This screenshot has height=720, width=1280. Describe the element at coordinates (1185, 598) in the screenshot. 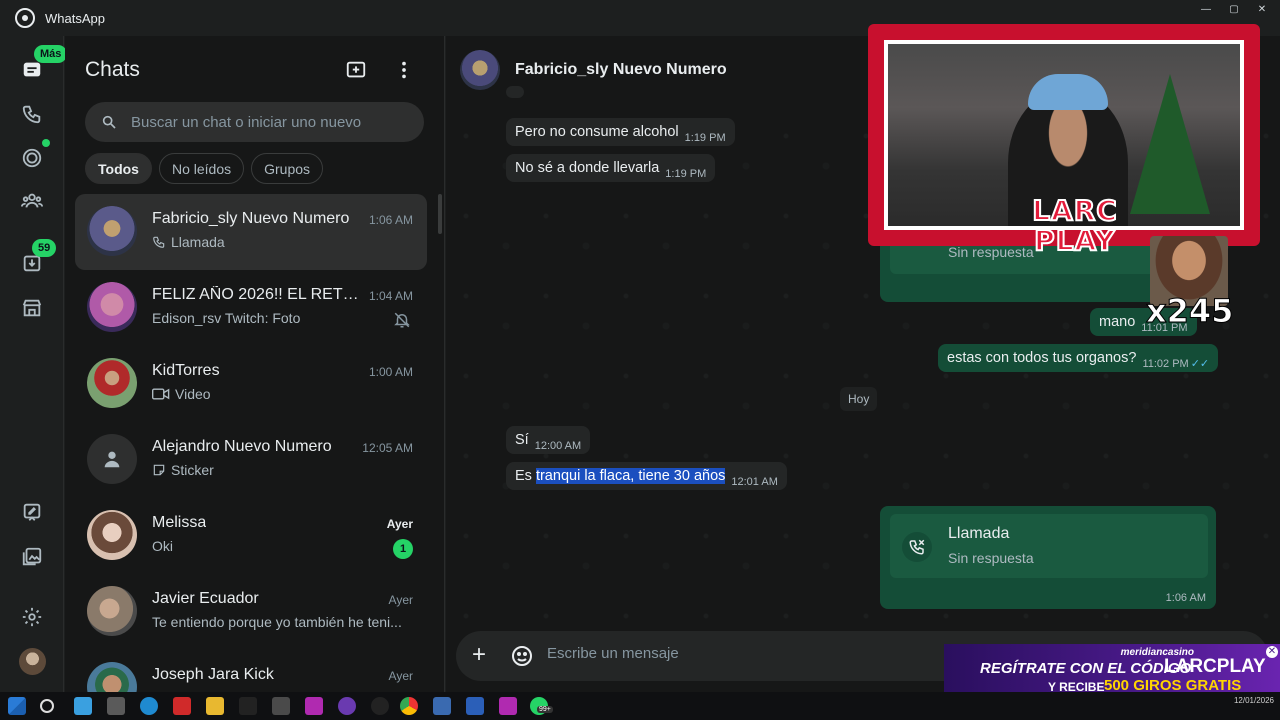

I see `call-time: 1:06 AM` at that location.